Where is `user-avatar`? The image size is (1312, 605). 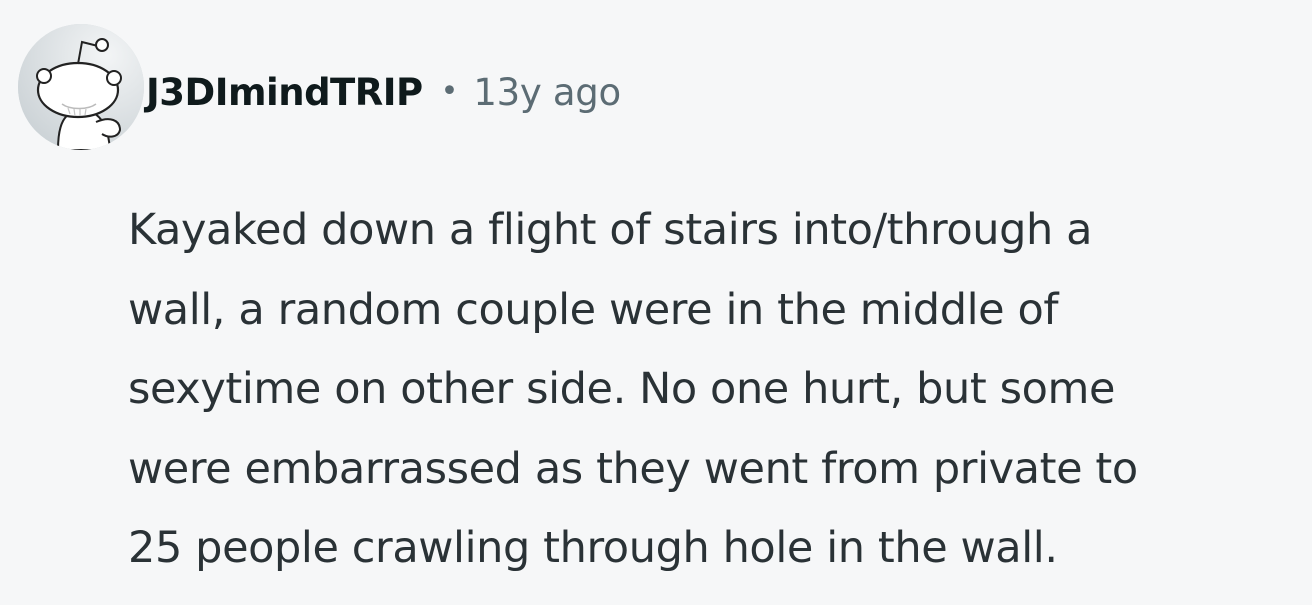
user-avatar is located at coordinates (81, 87).